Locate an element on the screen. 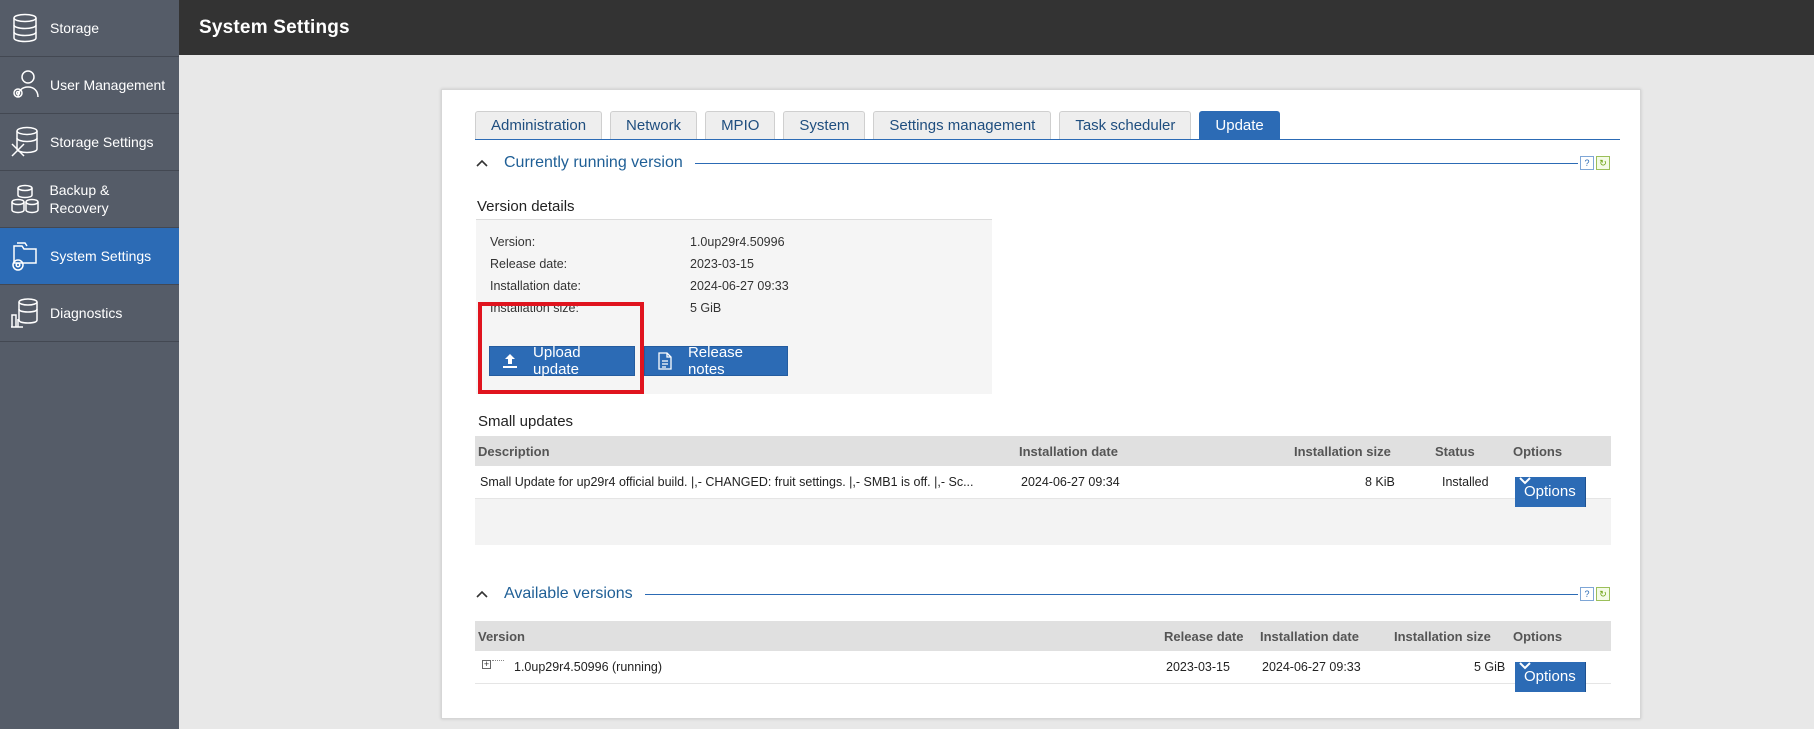 The height and width of the screenshot is (729, 1814). sidebar-item-system-settings: System Settings is located at coordinates (89, 256).